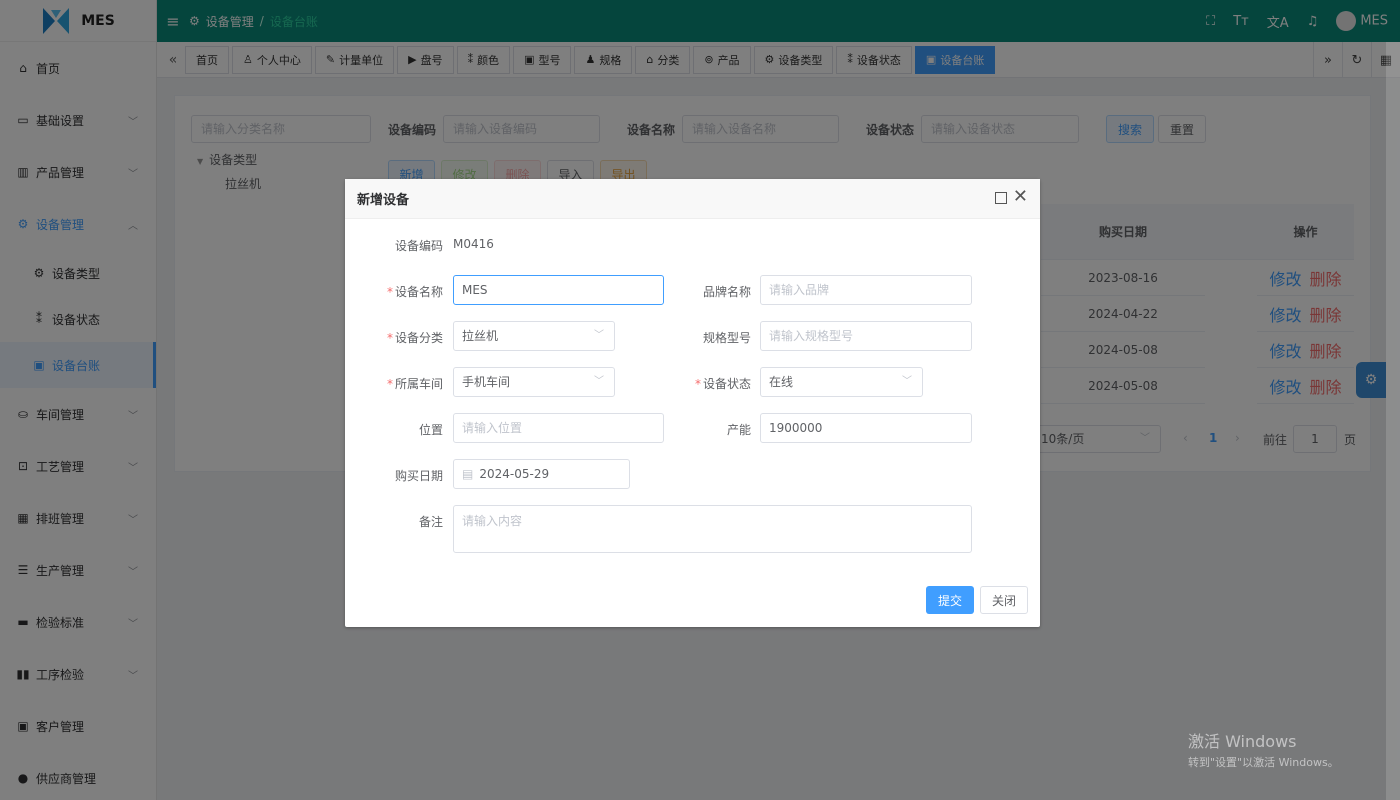  I want to click on device-name-input: MES, so click(558, 290).